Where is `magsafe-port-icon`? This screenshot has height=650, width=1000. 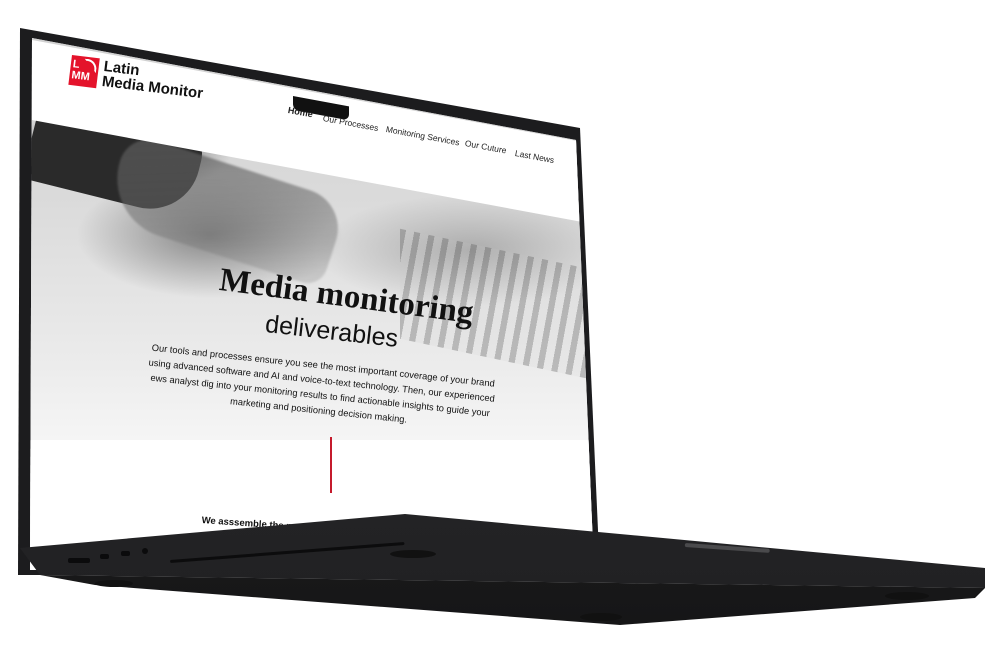
magsafe-port-icon is located at coordinates (79, 560).